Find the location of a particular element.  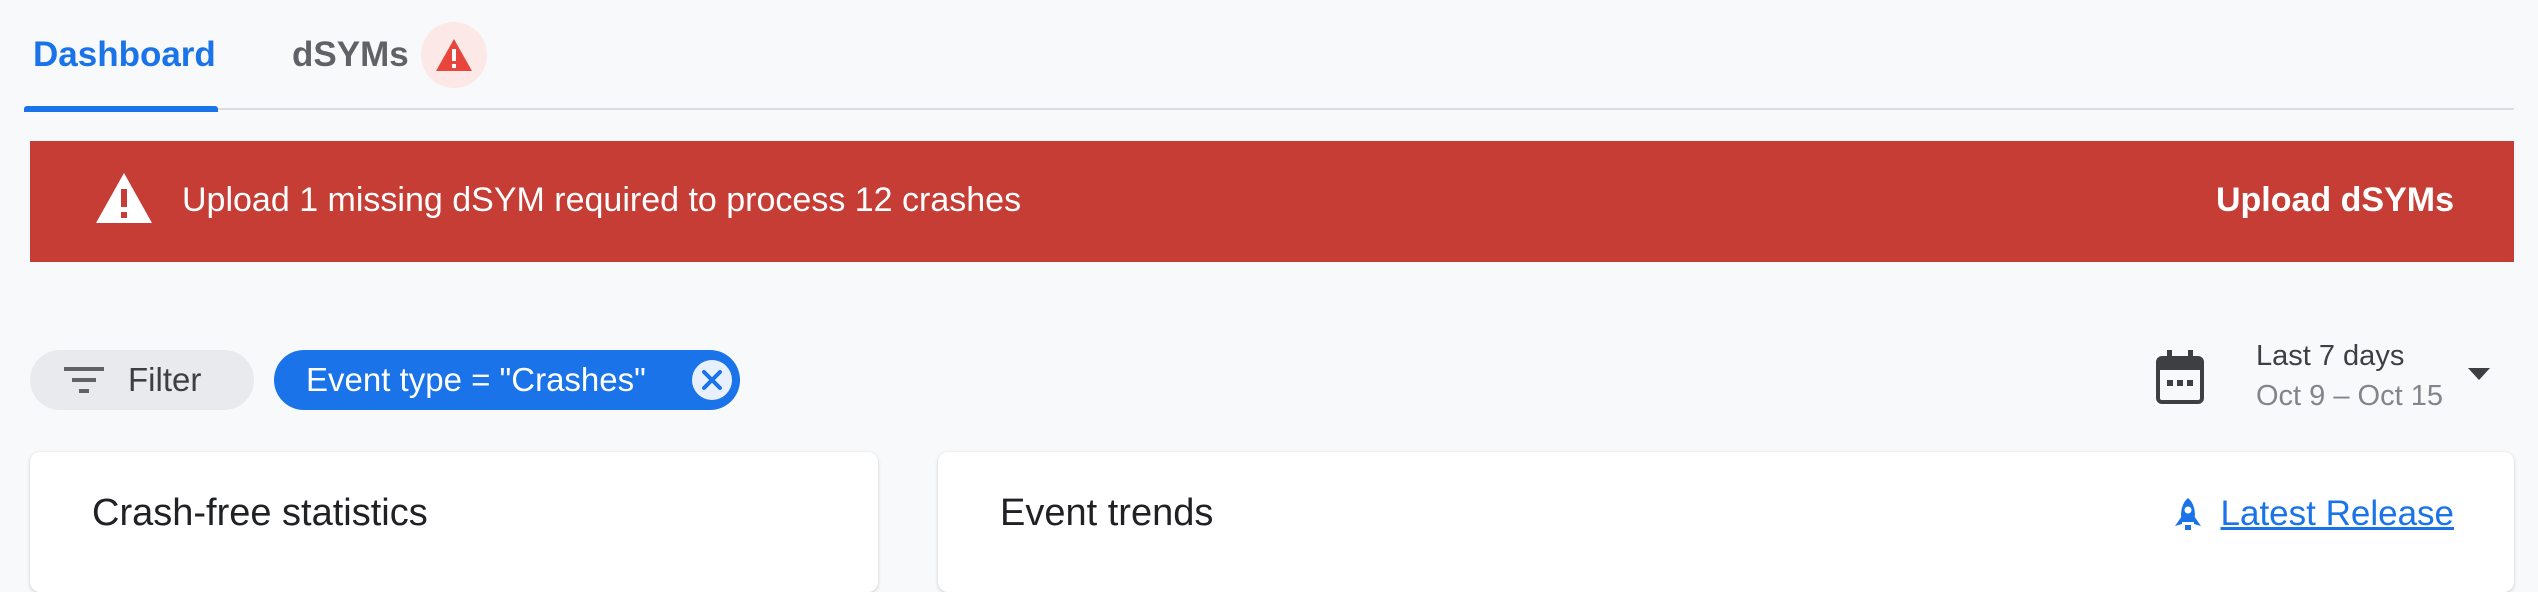

filter-label: Filter is located at coordinates (165, 379).